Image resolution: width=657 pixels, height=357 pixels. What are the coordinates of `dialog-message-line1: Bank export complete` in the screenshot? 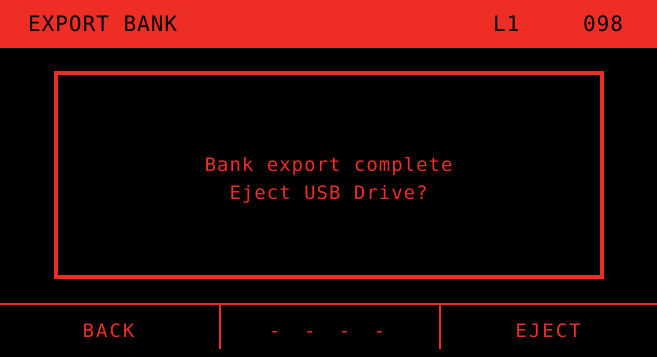 It's located at (329, 165).